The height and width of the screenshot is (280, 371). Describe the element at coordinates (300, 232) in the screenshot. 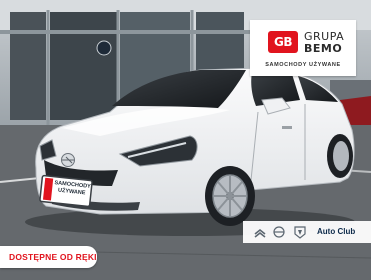

I see `peugeot-logo-icon` at that location.